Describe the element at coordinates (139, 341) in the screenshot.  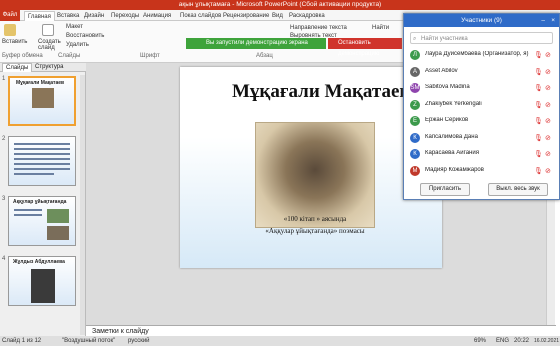
I see `language: русский` at that location.